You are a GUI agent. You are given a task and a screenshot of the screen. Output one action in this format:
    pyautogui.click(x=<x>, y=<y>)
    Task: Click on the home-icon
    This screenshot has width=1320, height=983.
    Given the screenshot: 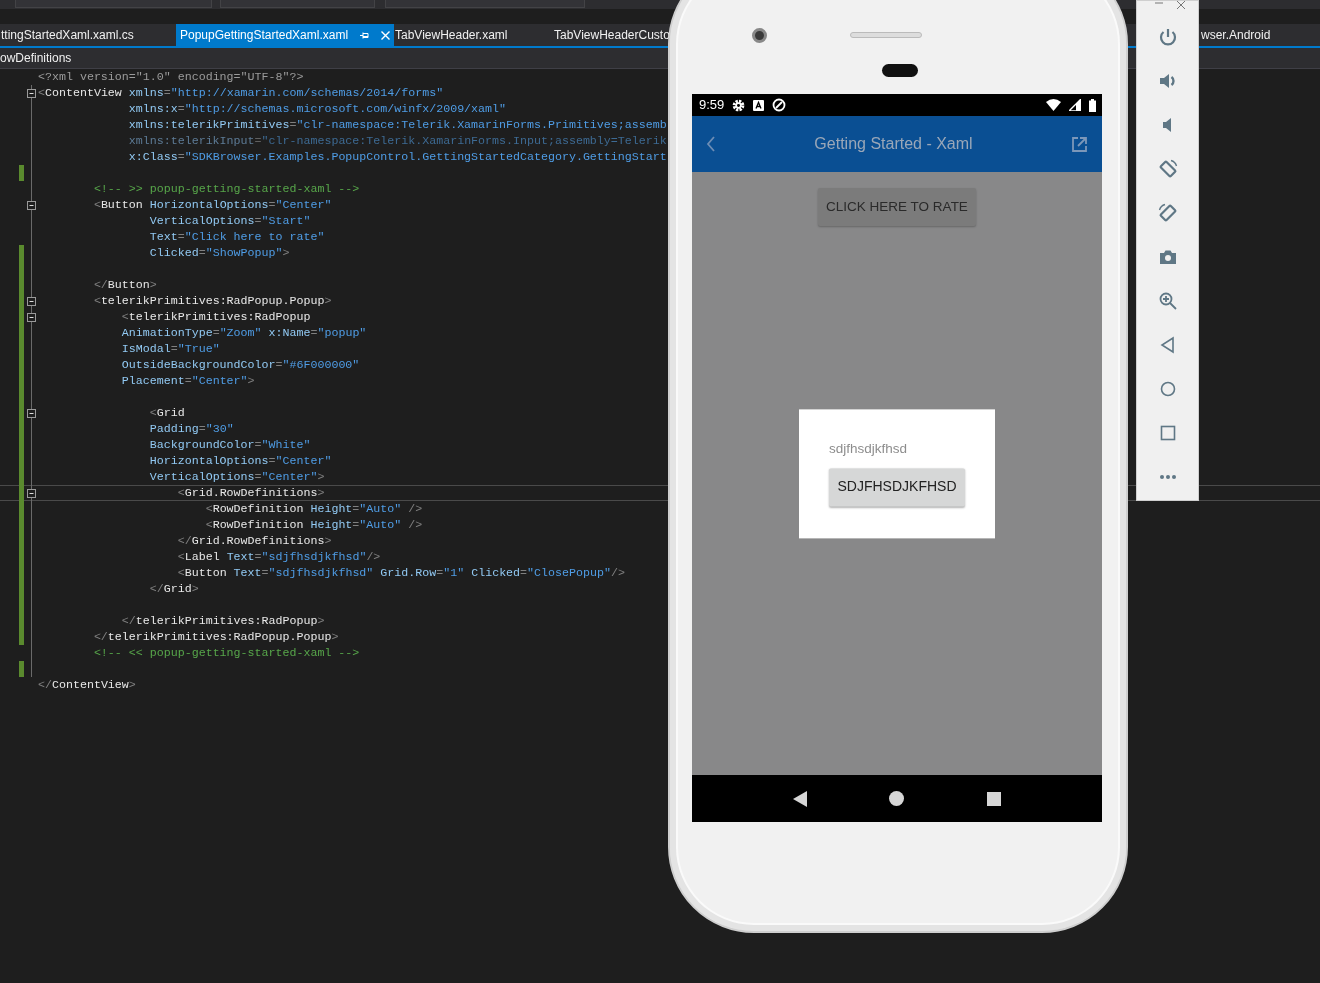 What is the action you would take?
    pyautogui.click(x=897, y=798)
    